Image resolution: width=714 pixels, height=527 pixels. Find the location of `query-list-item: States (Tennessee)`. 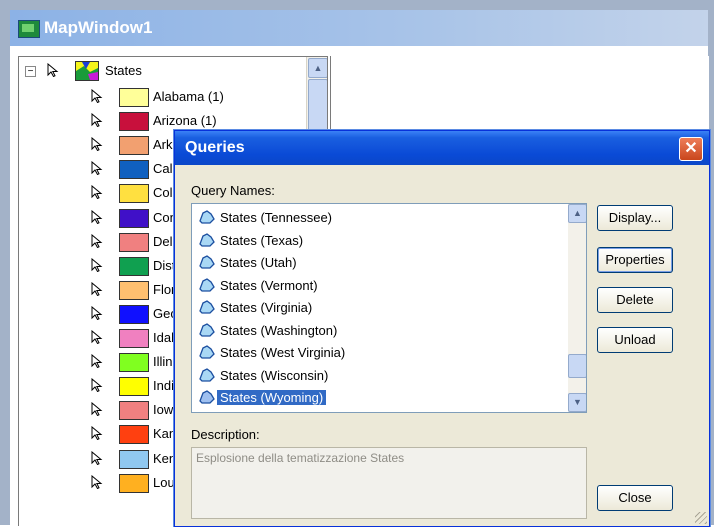

query-list-item: States (Tennessee) is located at coordinates (379, 217).